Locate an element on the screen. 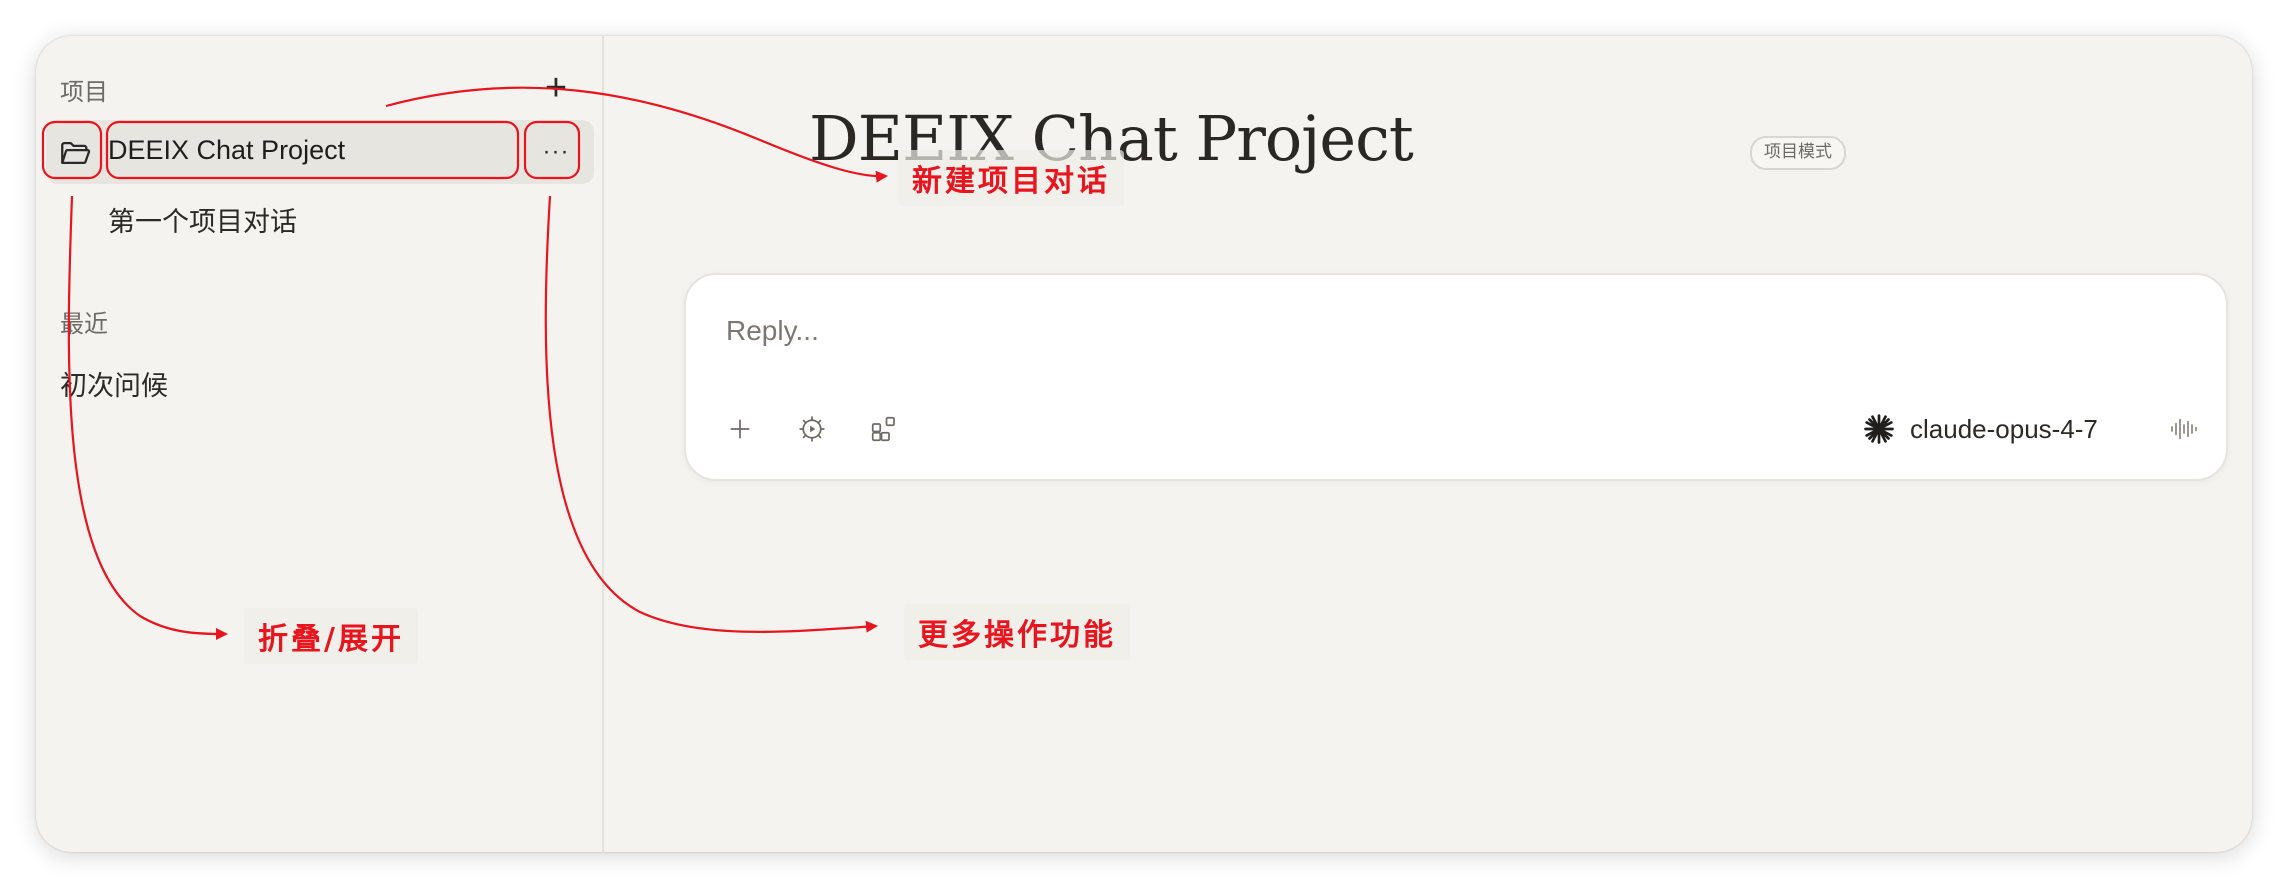 Image resolution: width=2288 pixels, height=888 pixels. voice-input-button is located at coordinates (2184, 429).